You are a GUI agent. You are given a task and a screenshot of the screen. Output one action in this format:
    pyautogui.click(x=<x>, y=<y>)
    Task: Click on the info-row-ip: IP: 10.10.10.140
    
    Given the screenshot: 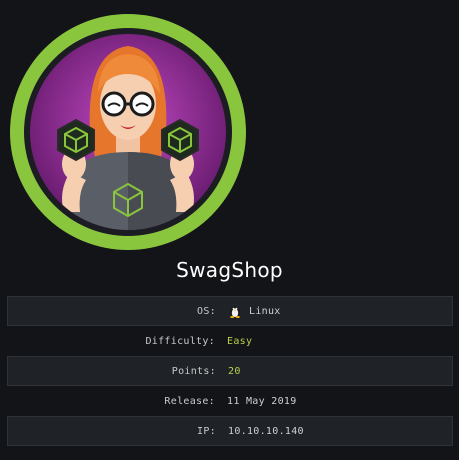 What is the action you would take?
    pyautogui.click(x=230, y=431)
    